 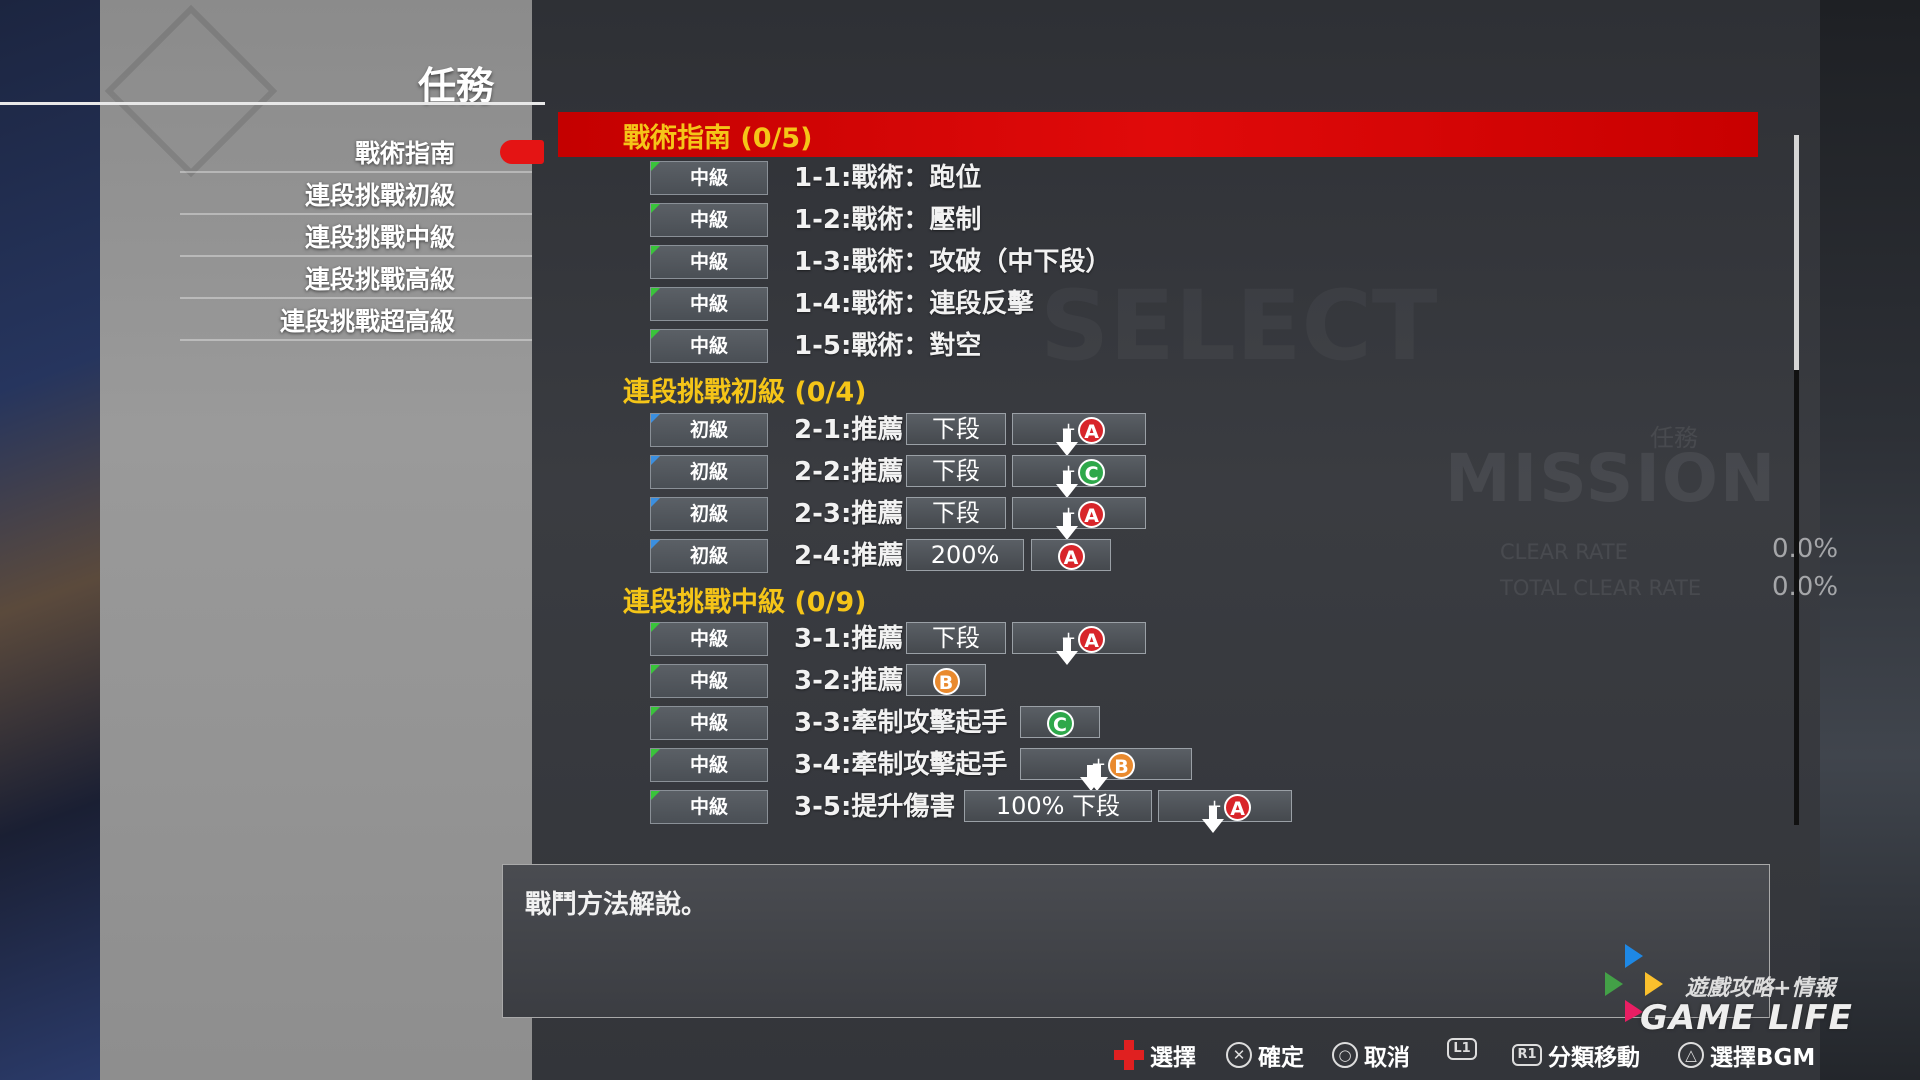 I want to click on dpad-icon, so click(x=1129, y=1055).